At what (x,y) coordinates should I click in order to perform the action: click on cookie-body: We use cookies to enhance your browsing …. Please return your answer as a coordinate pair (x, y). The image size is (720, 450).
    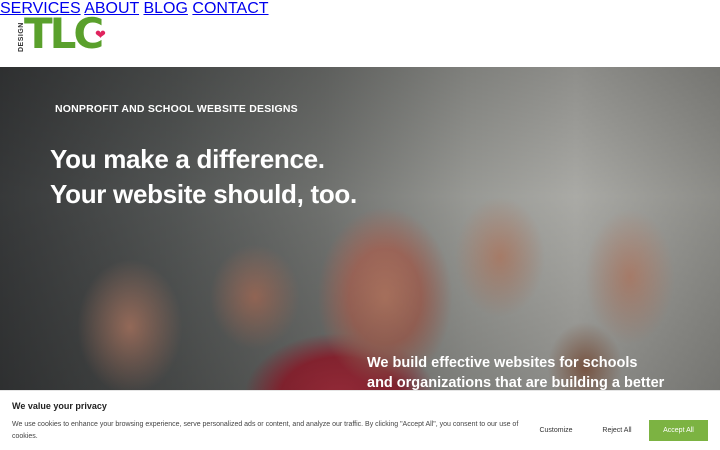
    Looking at the image, I should click on (265, 430).